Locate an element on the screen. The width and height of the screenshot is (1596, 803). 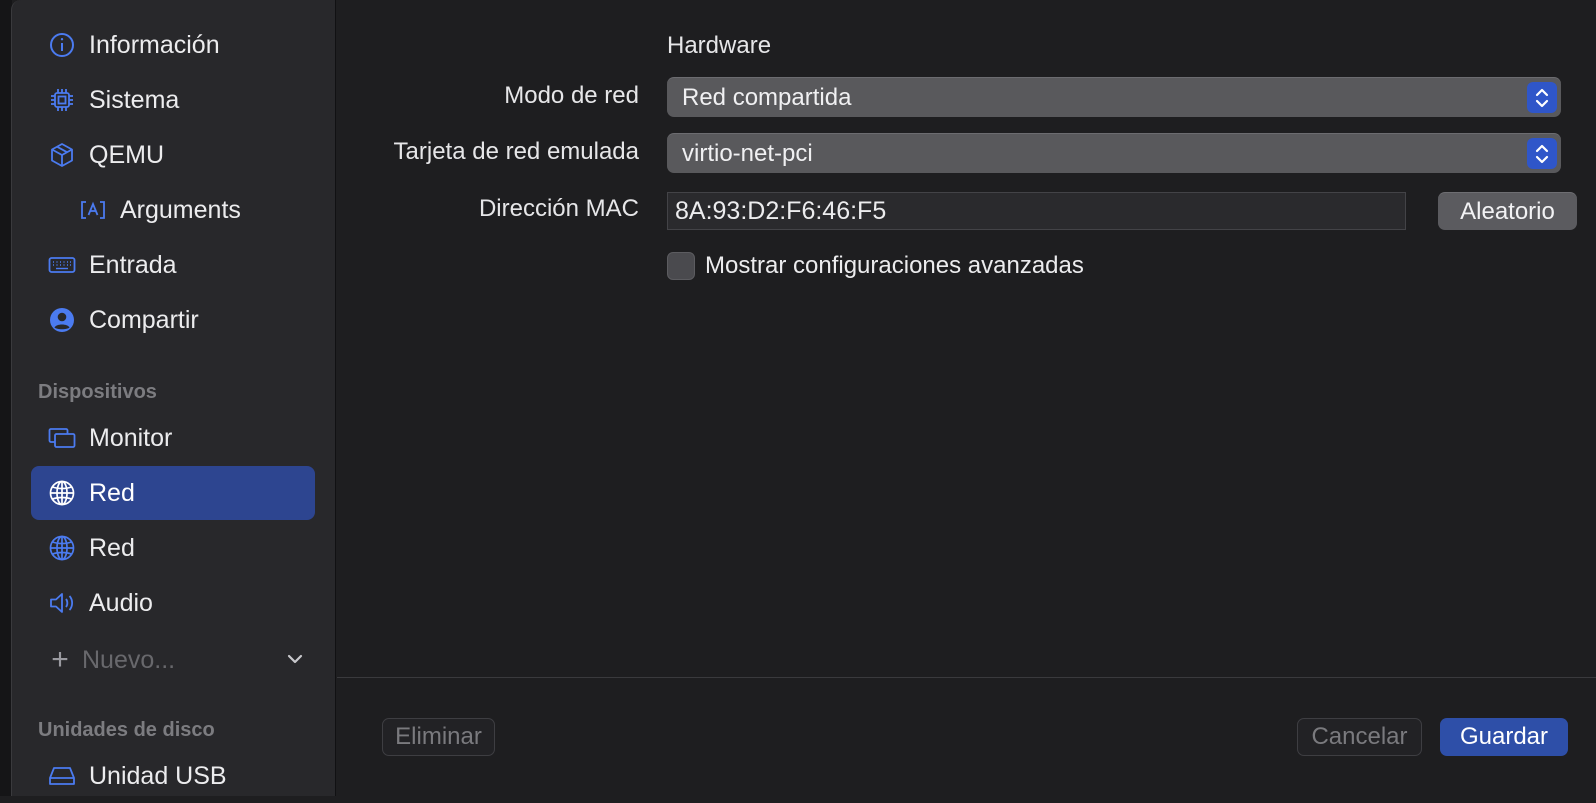
advanced-settings-checkbox is located at coordinates (681, 266).